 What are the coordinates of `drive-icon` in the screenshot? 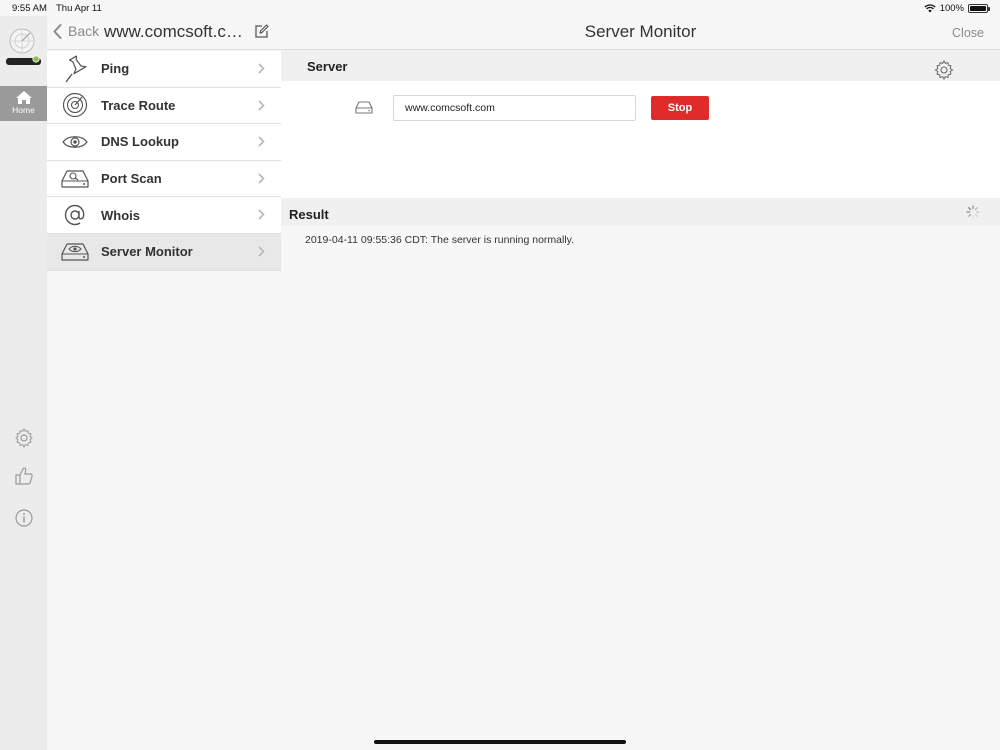 It's located at (364, 107).